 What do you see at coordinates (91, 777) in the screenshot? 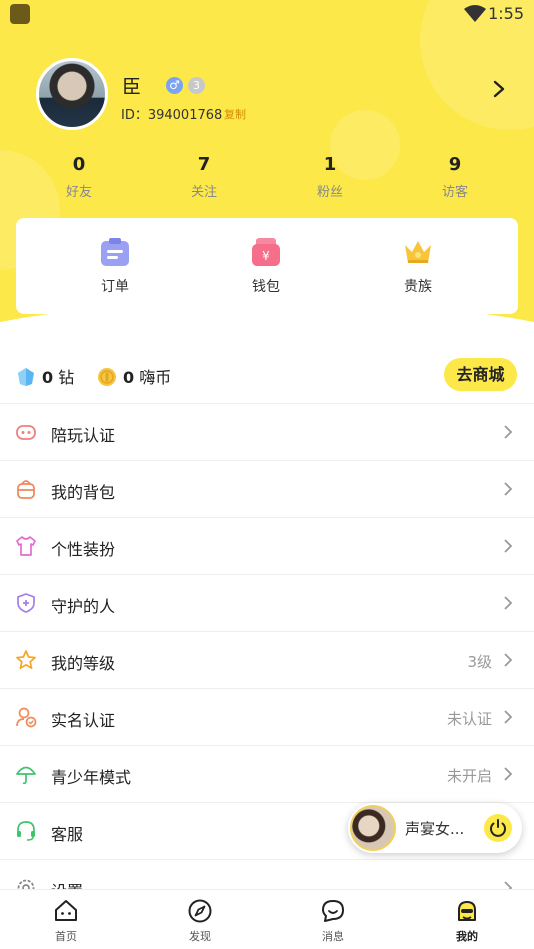
I see `menu-item-label: 青少年模式` at bounding box center [91, 777].